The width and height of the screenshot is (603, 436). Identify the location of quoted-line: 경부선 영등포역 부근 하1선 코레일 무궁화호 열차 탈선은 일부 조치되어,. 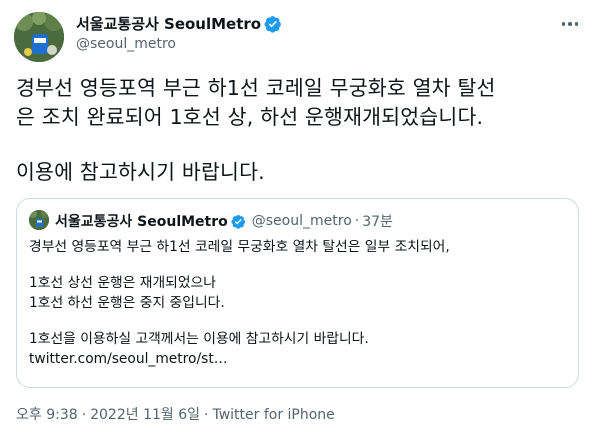
(239, 247).